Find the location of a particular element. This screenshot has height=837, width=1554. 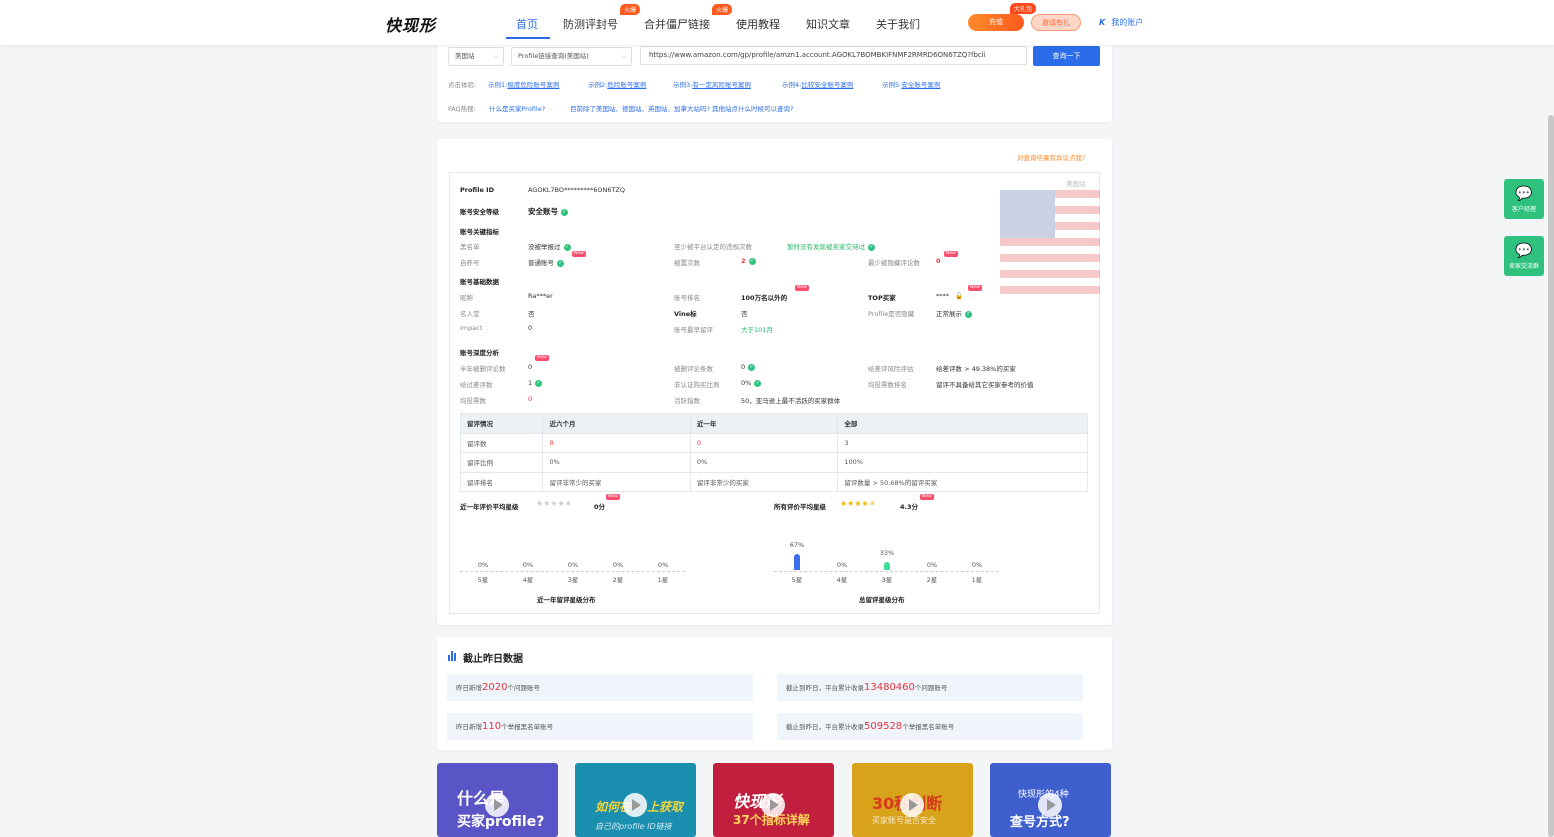

example-text: 极度危险账号案例 is located at coordinates (533, 85).